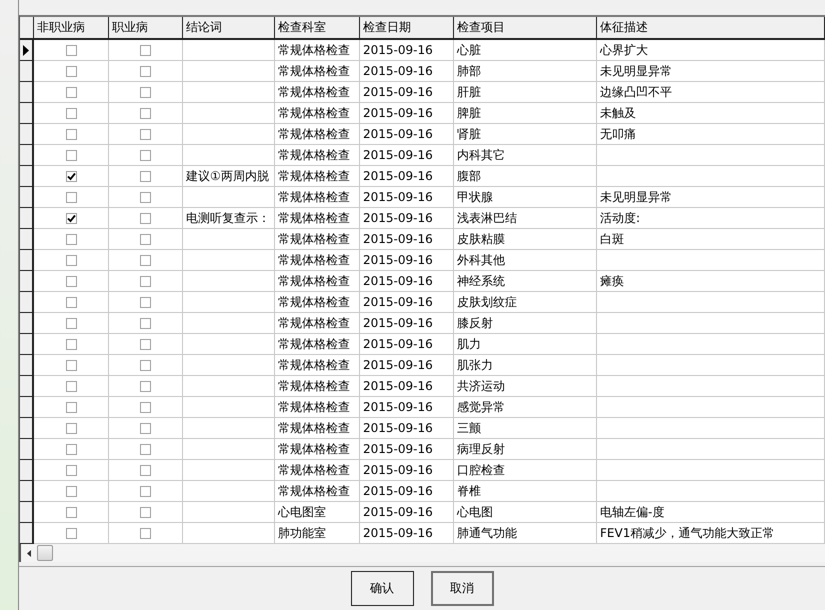 The height and width of the screenshot is (610, 825). Describe the element at coordinates (422, 553) in the screenshot. I see `horizontal-scrollbar` at that location.